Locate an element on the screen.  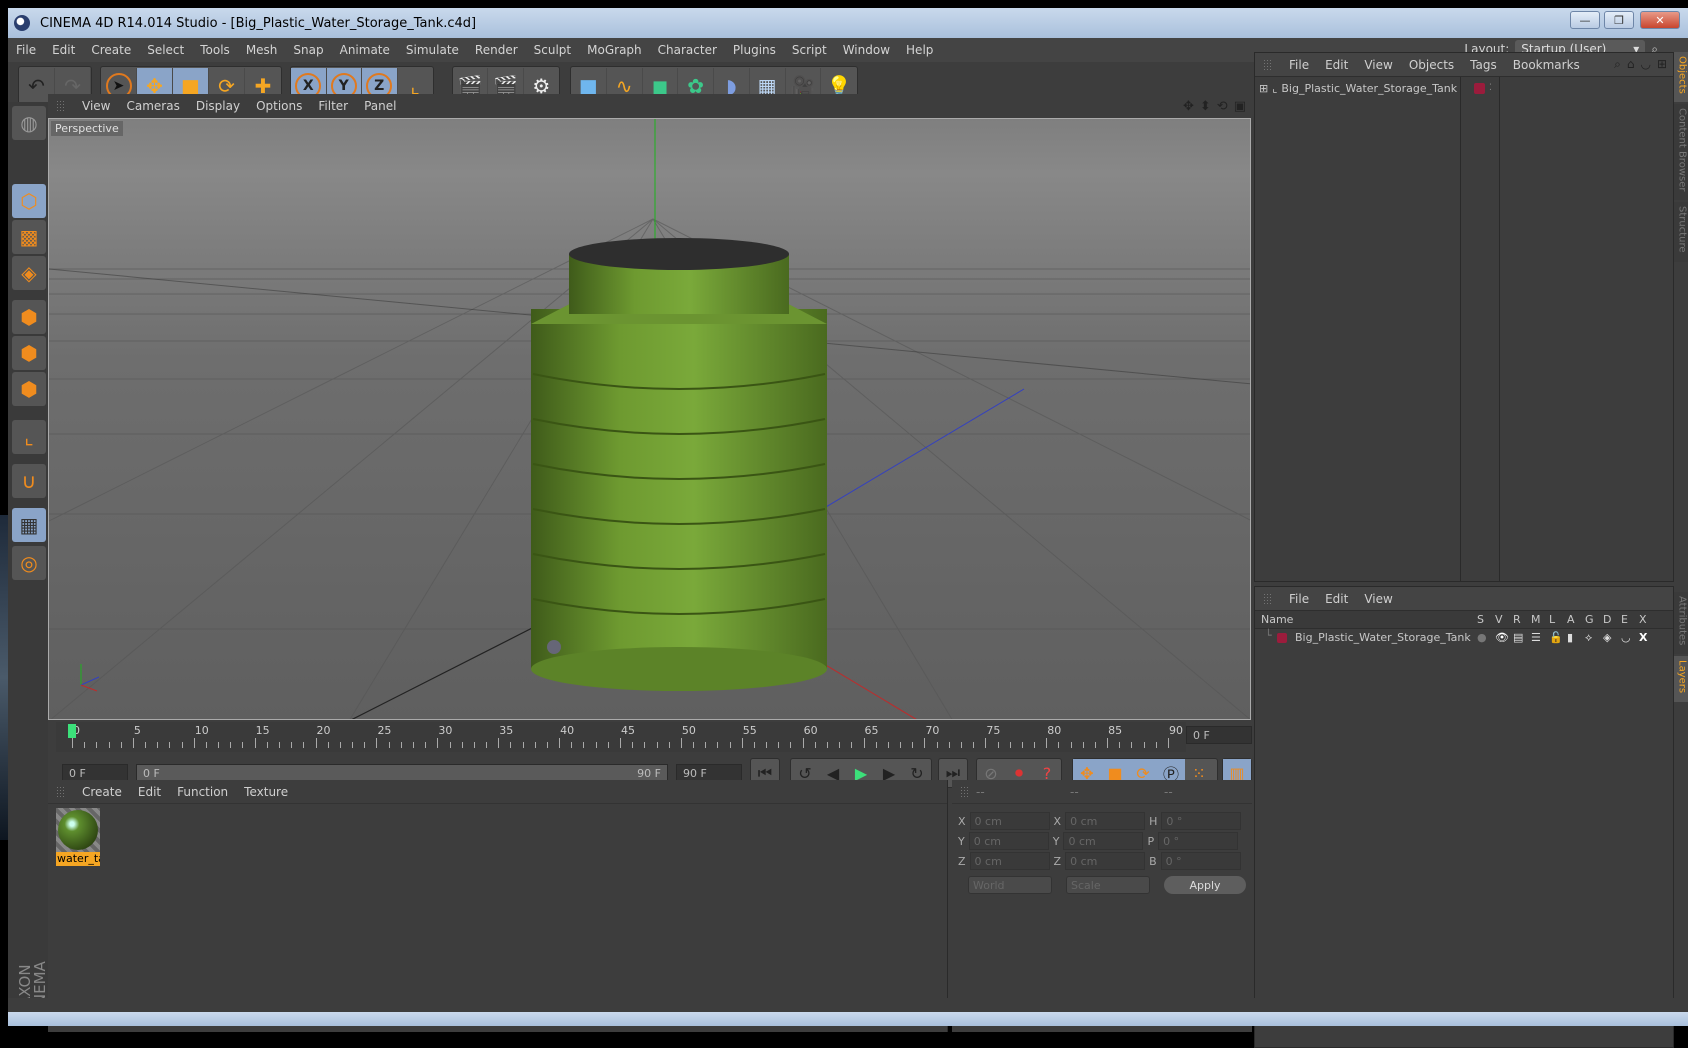
make-editable-icon: ◍ is located at coordinates (29, 123).